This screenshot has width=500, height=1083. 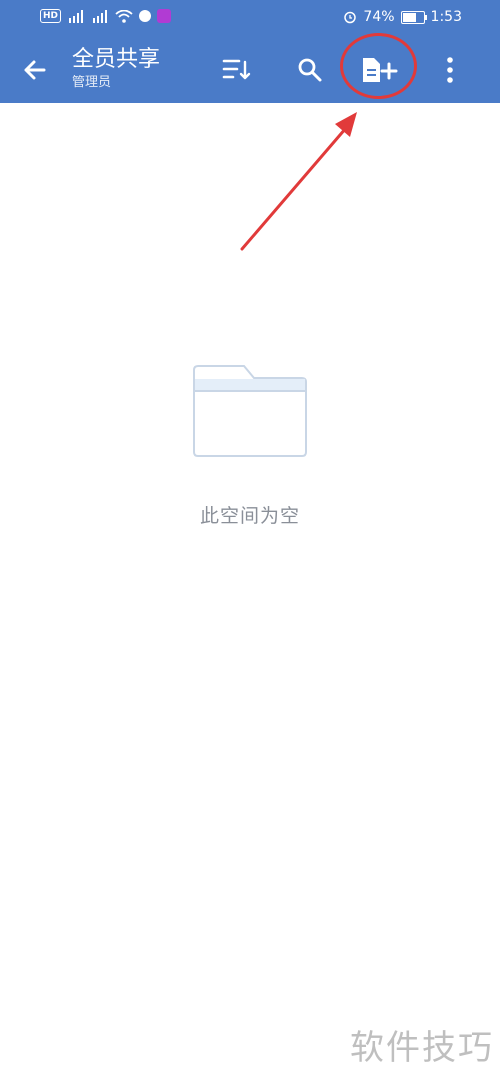 I want to click on status-right-icons: 74% 1:53, so click(x=402, y=17).